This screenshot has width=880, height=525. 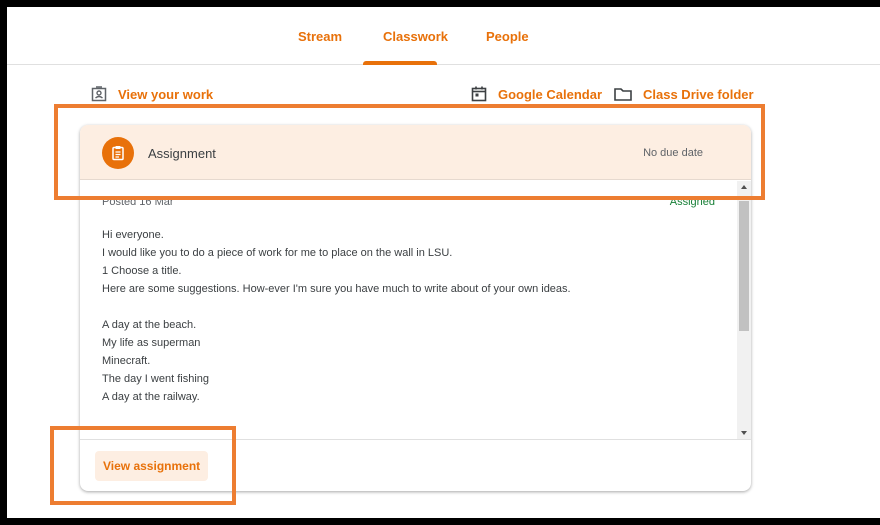 What do you see at coordinates (133, 235) in the screenshot?
I see `description-line: Hi everyone.` at bounding box center [133, 235].